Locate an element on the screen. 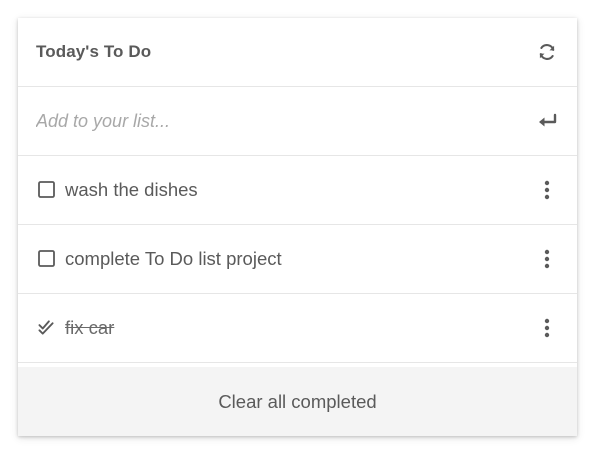 This screenshot has height=455, width=595. task-item: complete To Do list project is located at coordinates (297, 259).